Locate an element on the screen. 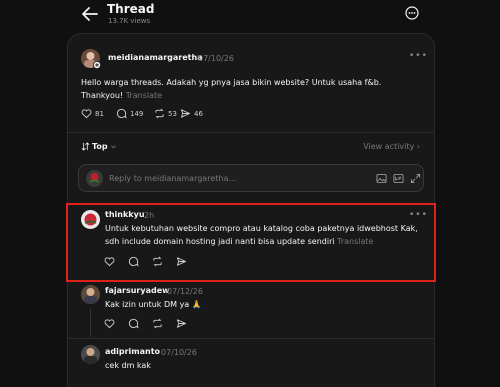  reply-time: 07/10/26 is located at coordinates (179, 352).